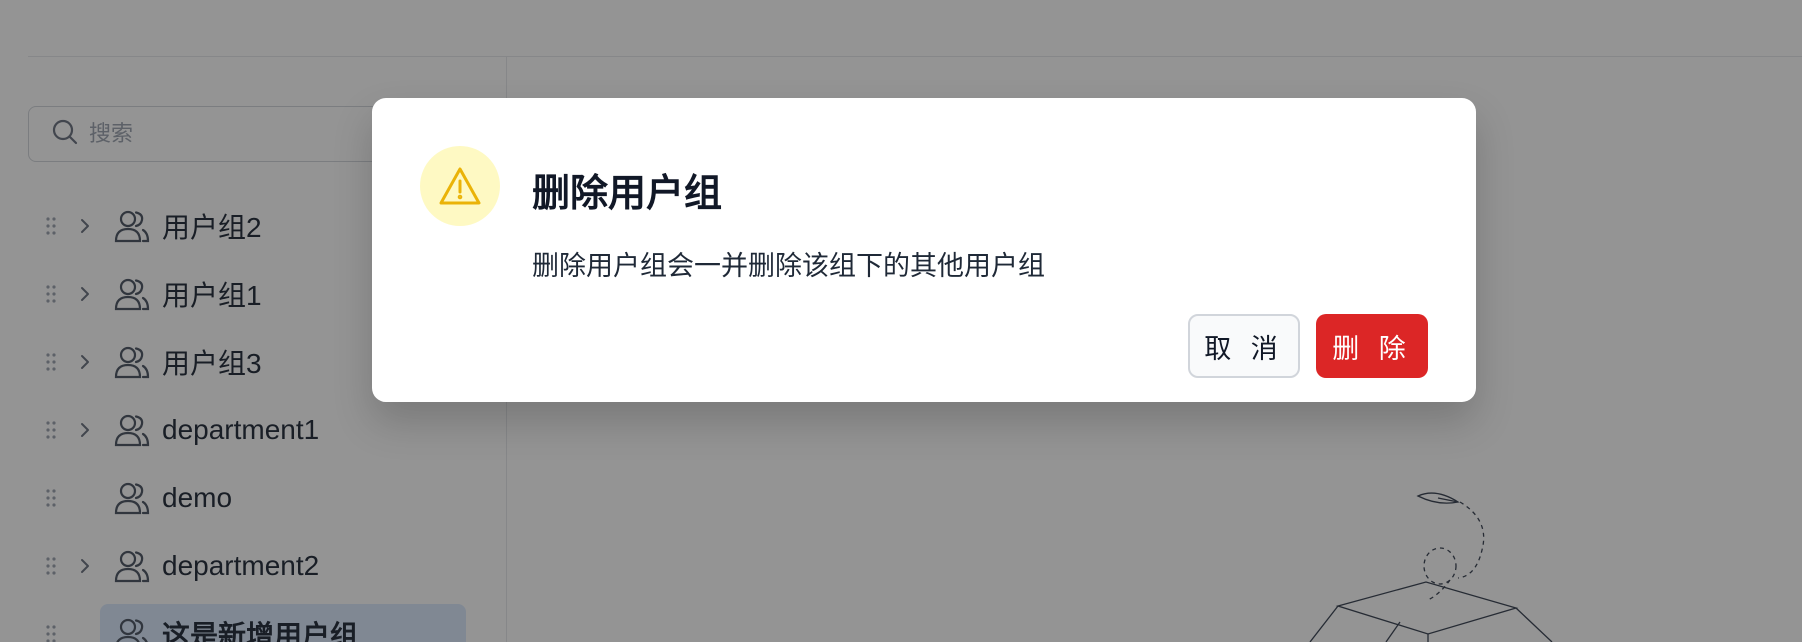 The image size is (1802, 642). Describe the element at coordinates (1372, 346) in the screenshot. I see `delete-button: 删 除` at that location.